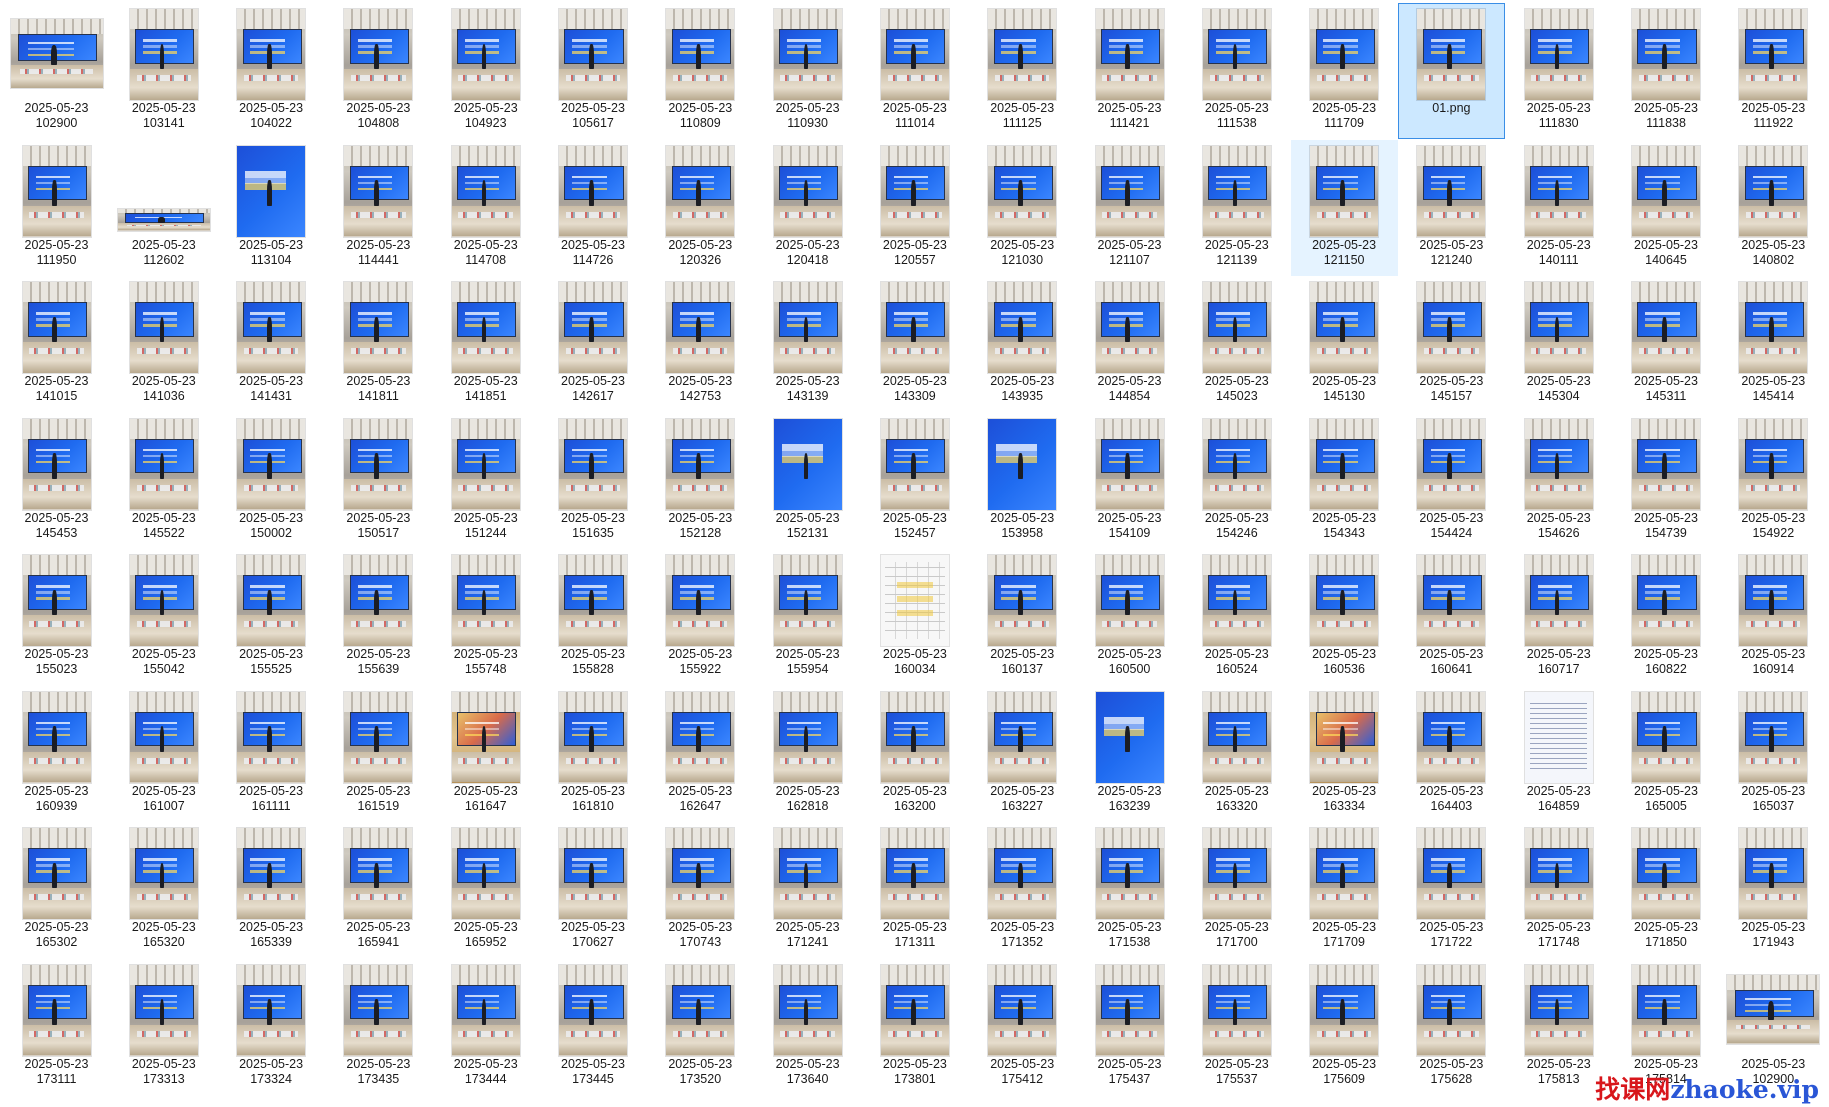 The width and height of the screenshot is (1829, 1107). What do you see at coordinates (1129, 890) in the screenshot?
I see `file-item: 2025-05-23 171538` at bounding box center [1129, 890].